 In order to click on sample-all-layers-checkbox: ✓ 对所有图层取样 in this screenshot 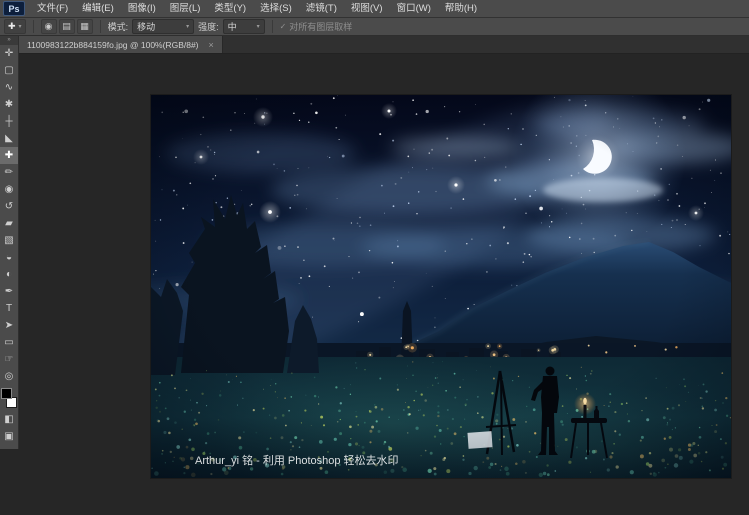, I will do `click(316, 26)`.